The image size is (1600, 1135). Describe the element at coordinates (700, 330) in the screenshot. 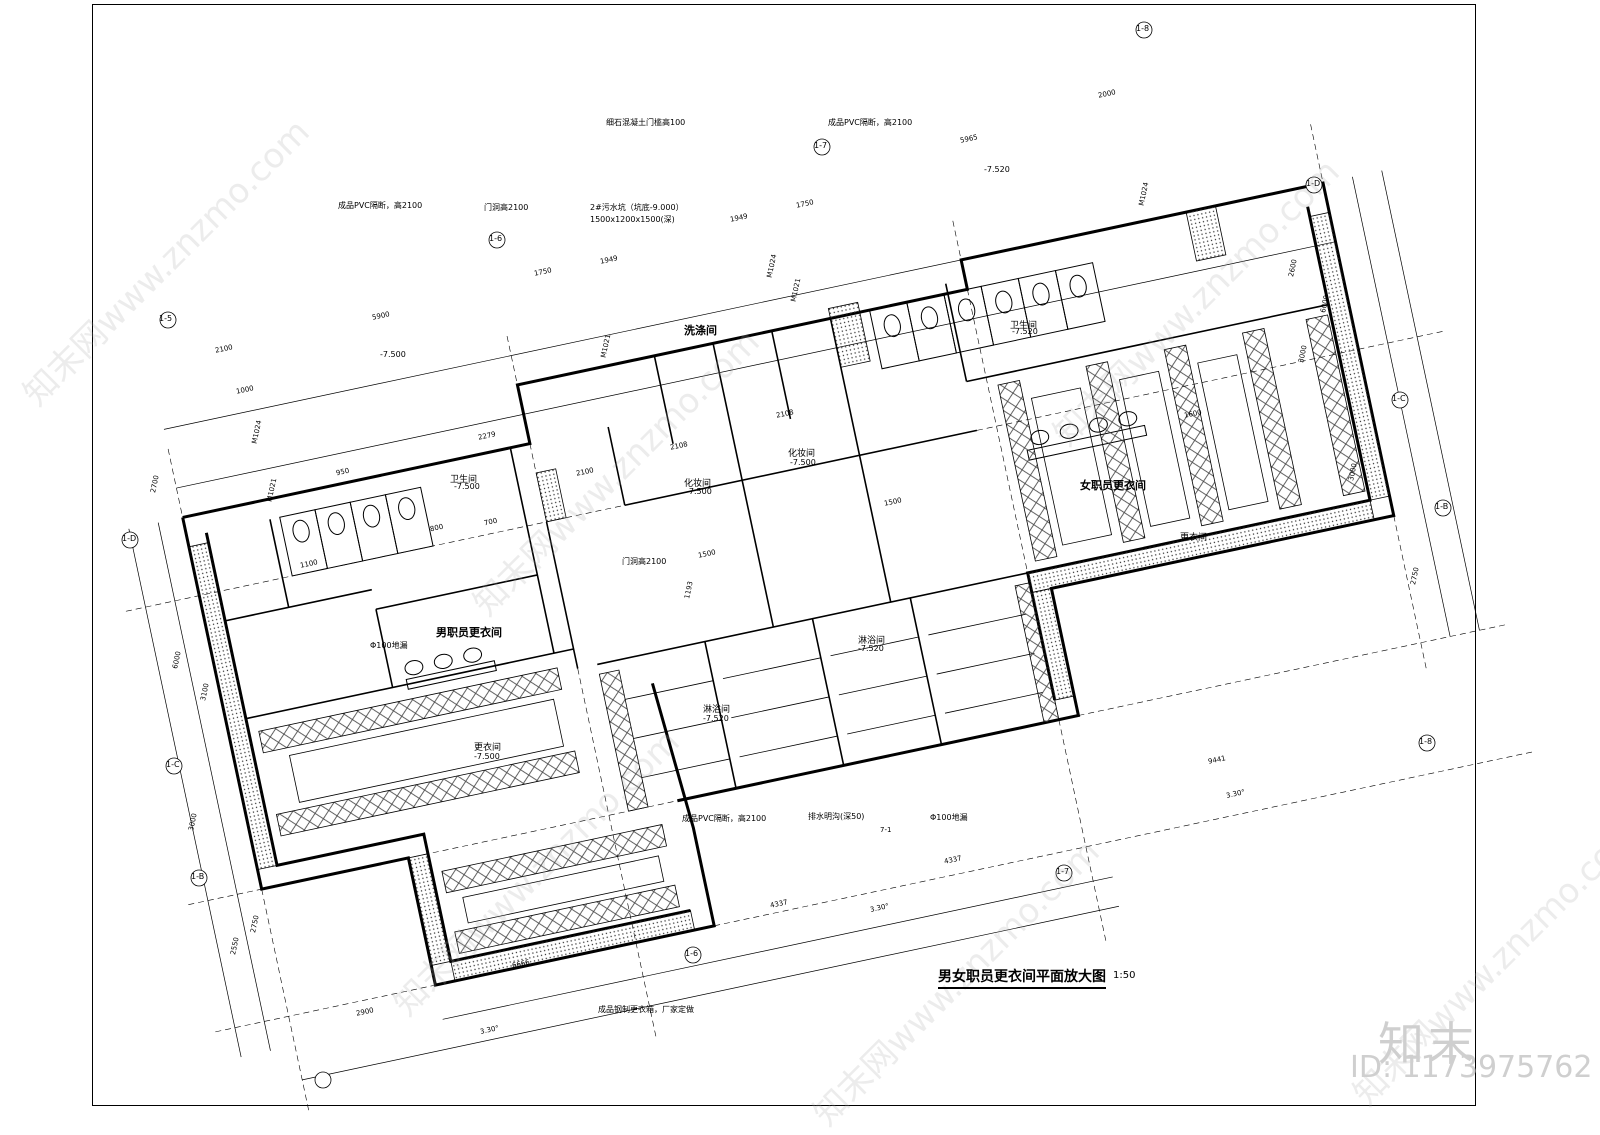

I see `room-laundry: 洗涤间` at that location.